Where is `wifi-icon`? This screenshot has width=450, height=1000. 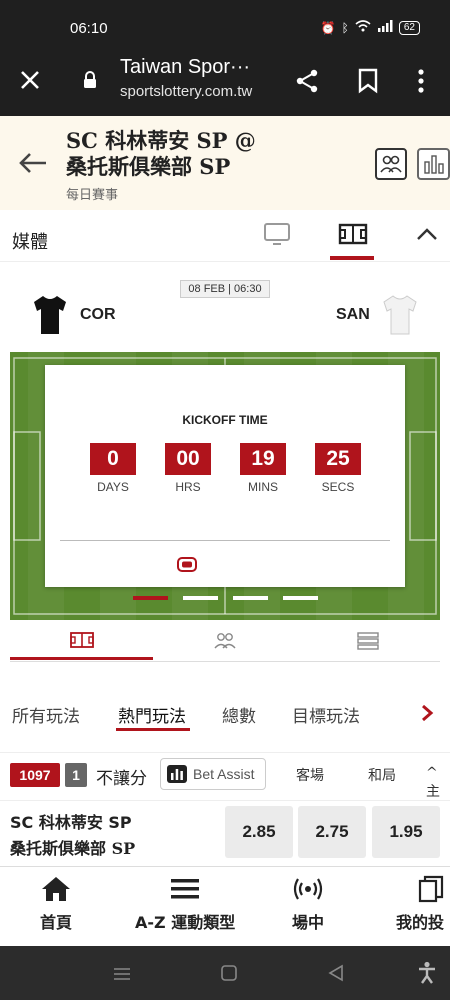 wifi-icon is located at coordinates (363, 27).